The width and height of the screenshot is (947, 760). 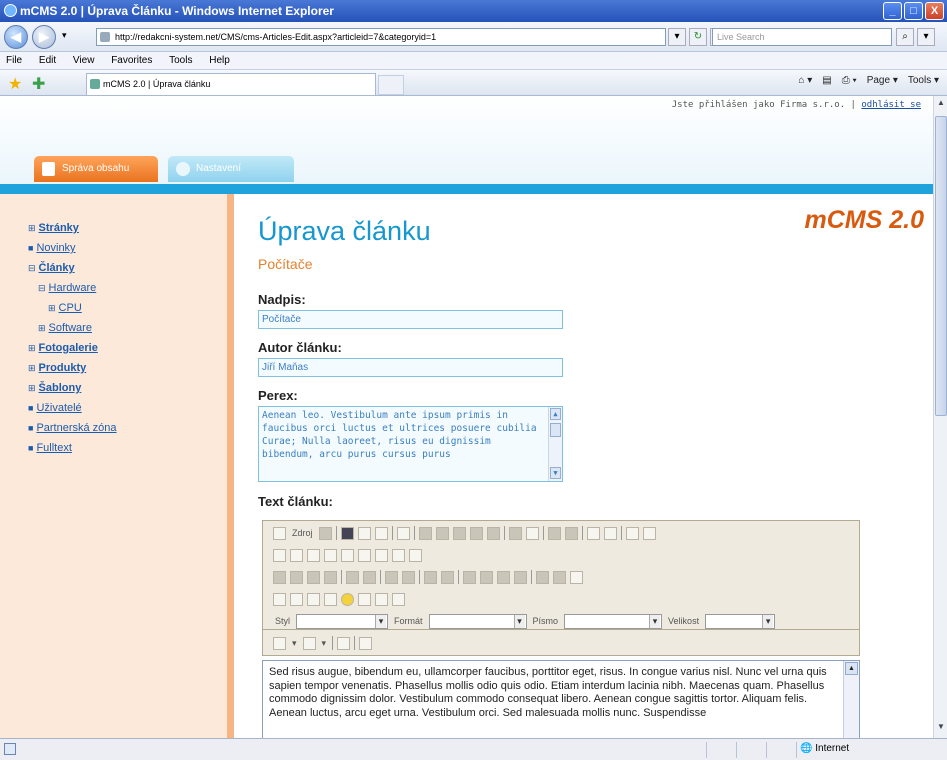 I want to click on align-left-icon, so click(x=469, y=577).